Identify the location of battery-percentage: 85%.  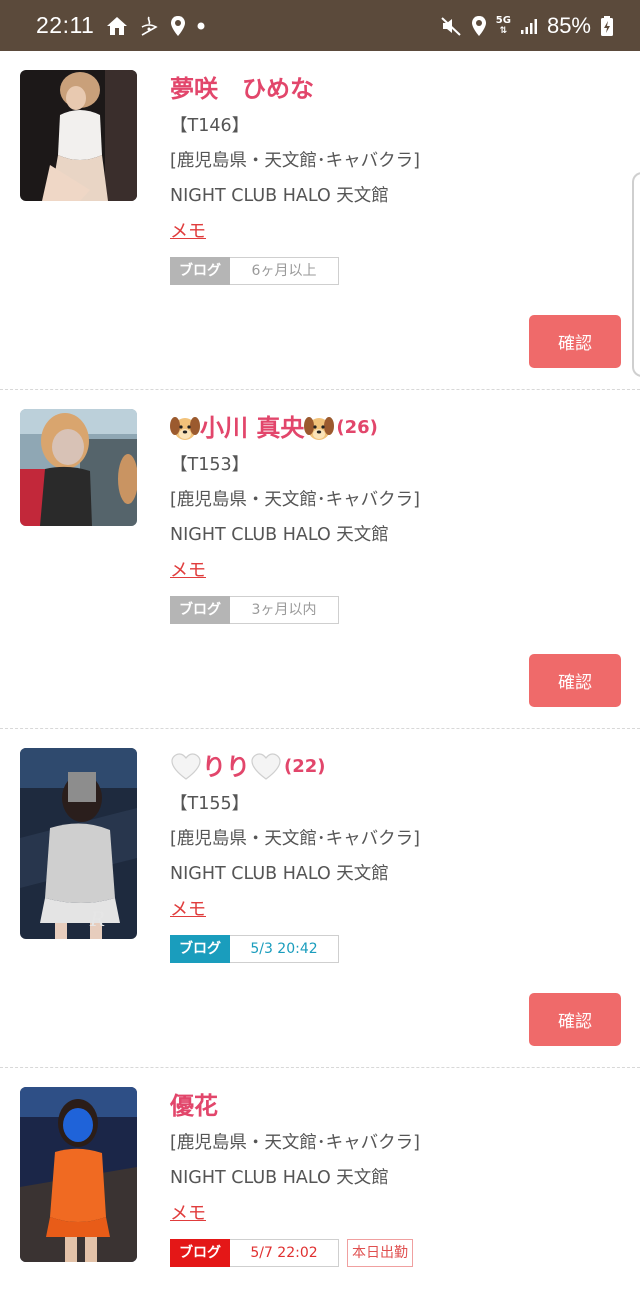
(568, 25).